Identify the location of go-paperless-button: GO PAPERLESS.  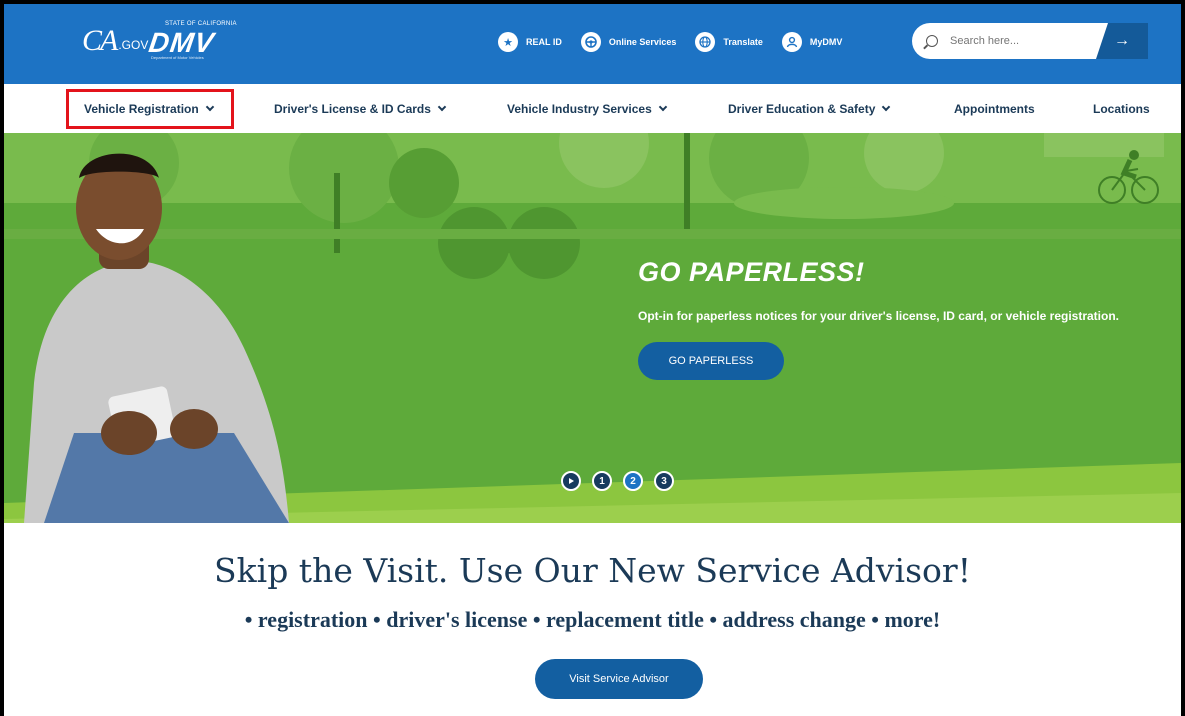
(711, 361).